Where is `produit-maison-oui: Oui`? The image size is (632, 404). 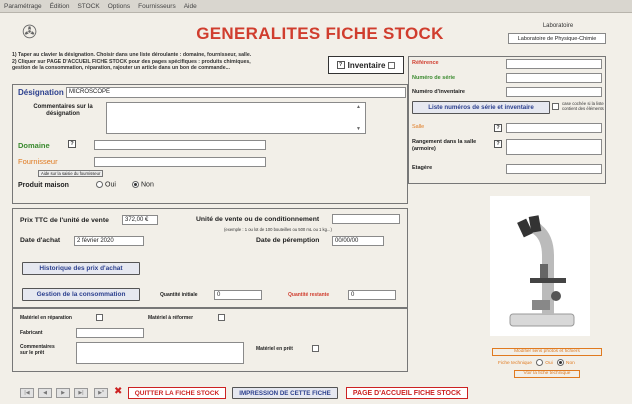 produit-maison-oui: Oui is located at coordinates (106, 184).